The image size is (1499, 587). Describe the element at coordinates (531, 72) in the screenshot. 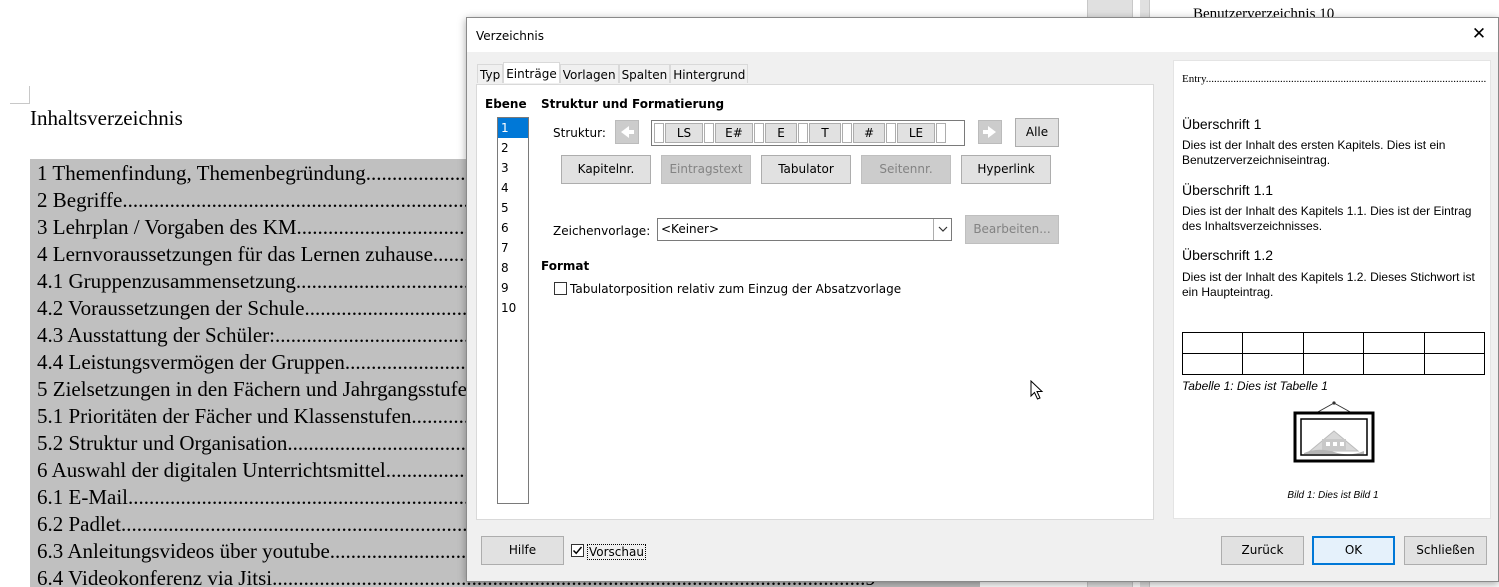

I see `tab-eintraege: Einträge` at that location.